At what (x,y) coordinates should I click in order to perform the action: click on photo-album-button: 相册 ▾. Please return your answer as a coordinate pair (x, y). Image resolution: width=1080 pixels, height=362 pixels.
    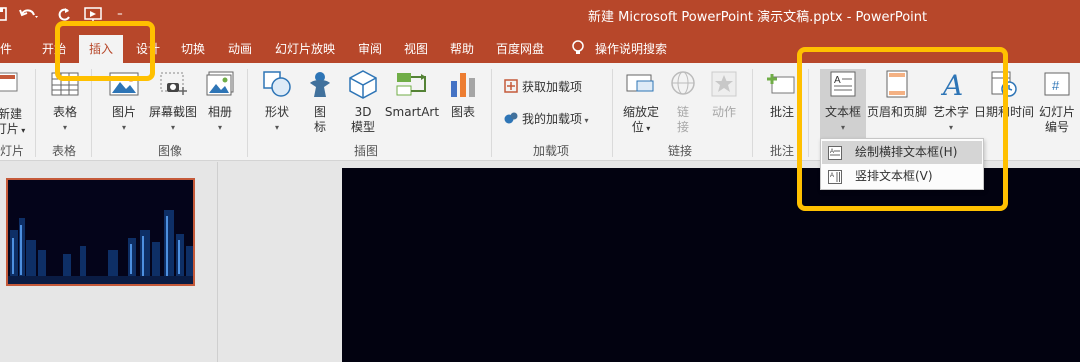
    Looking at the image, I should click on (220, 102).